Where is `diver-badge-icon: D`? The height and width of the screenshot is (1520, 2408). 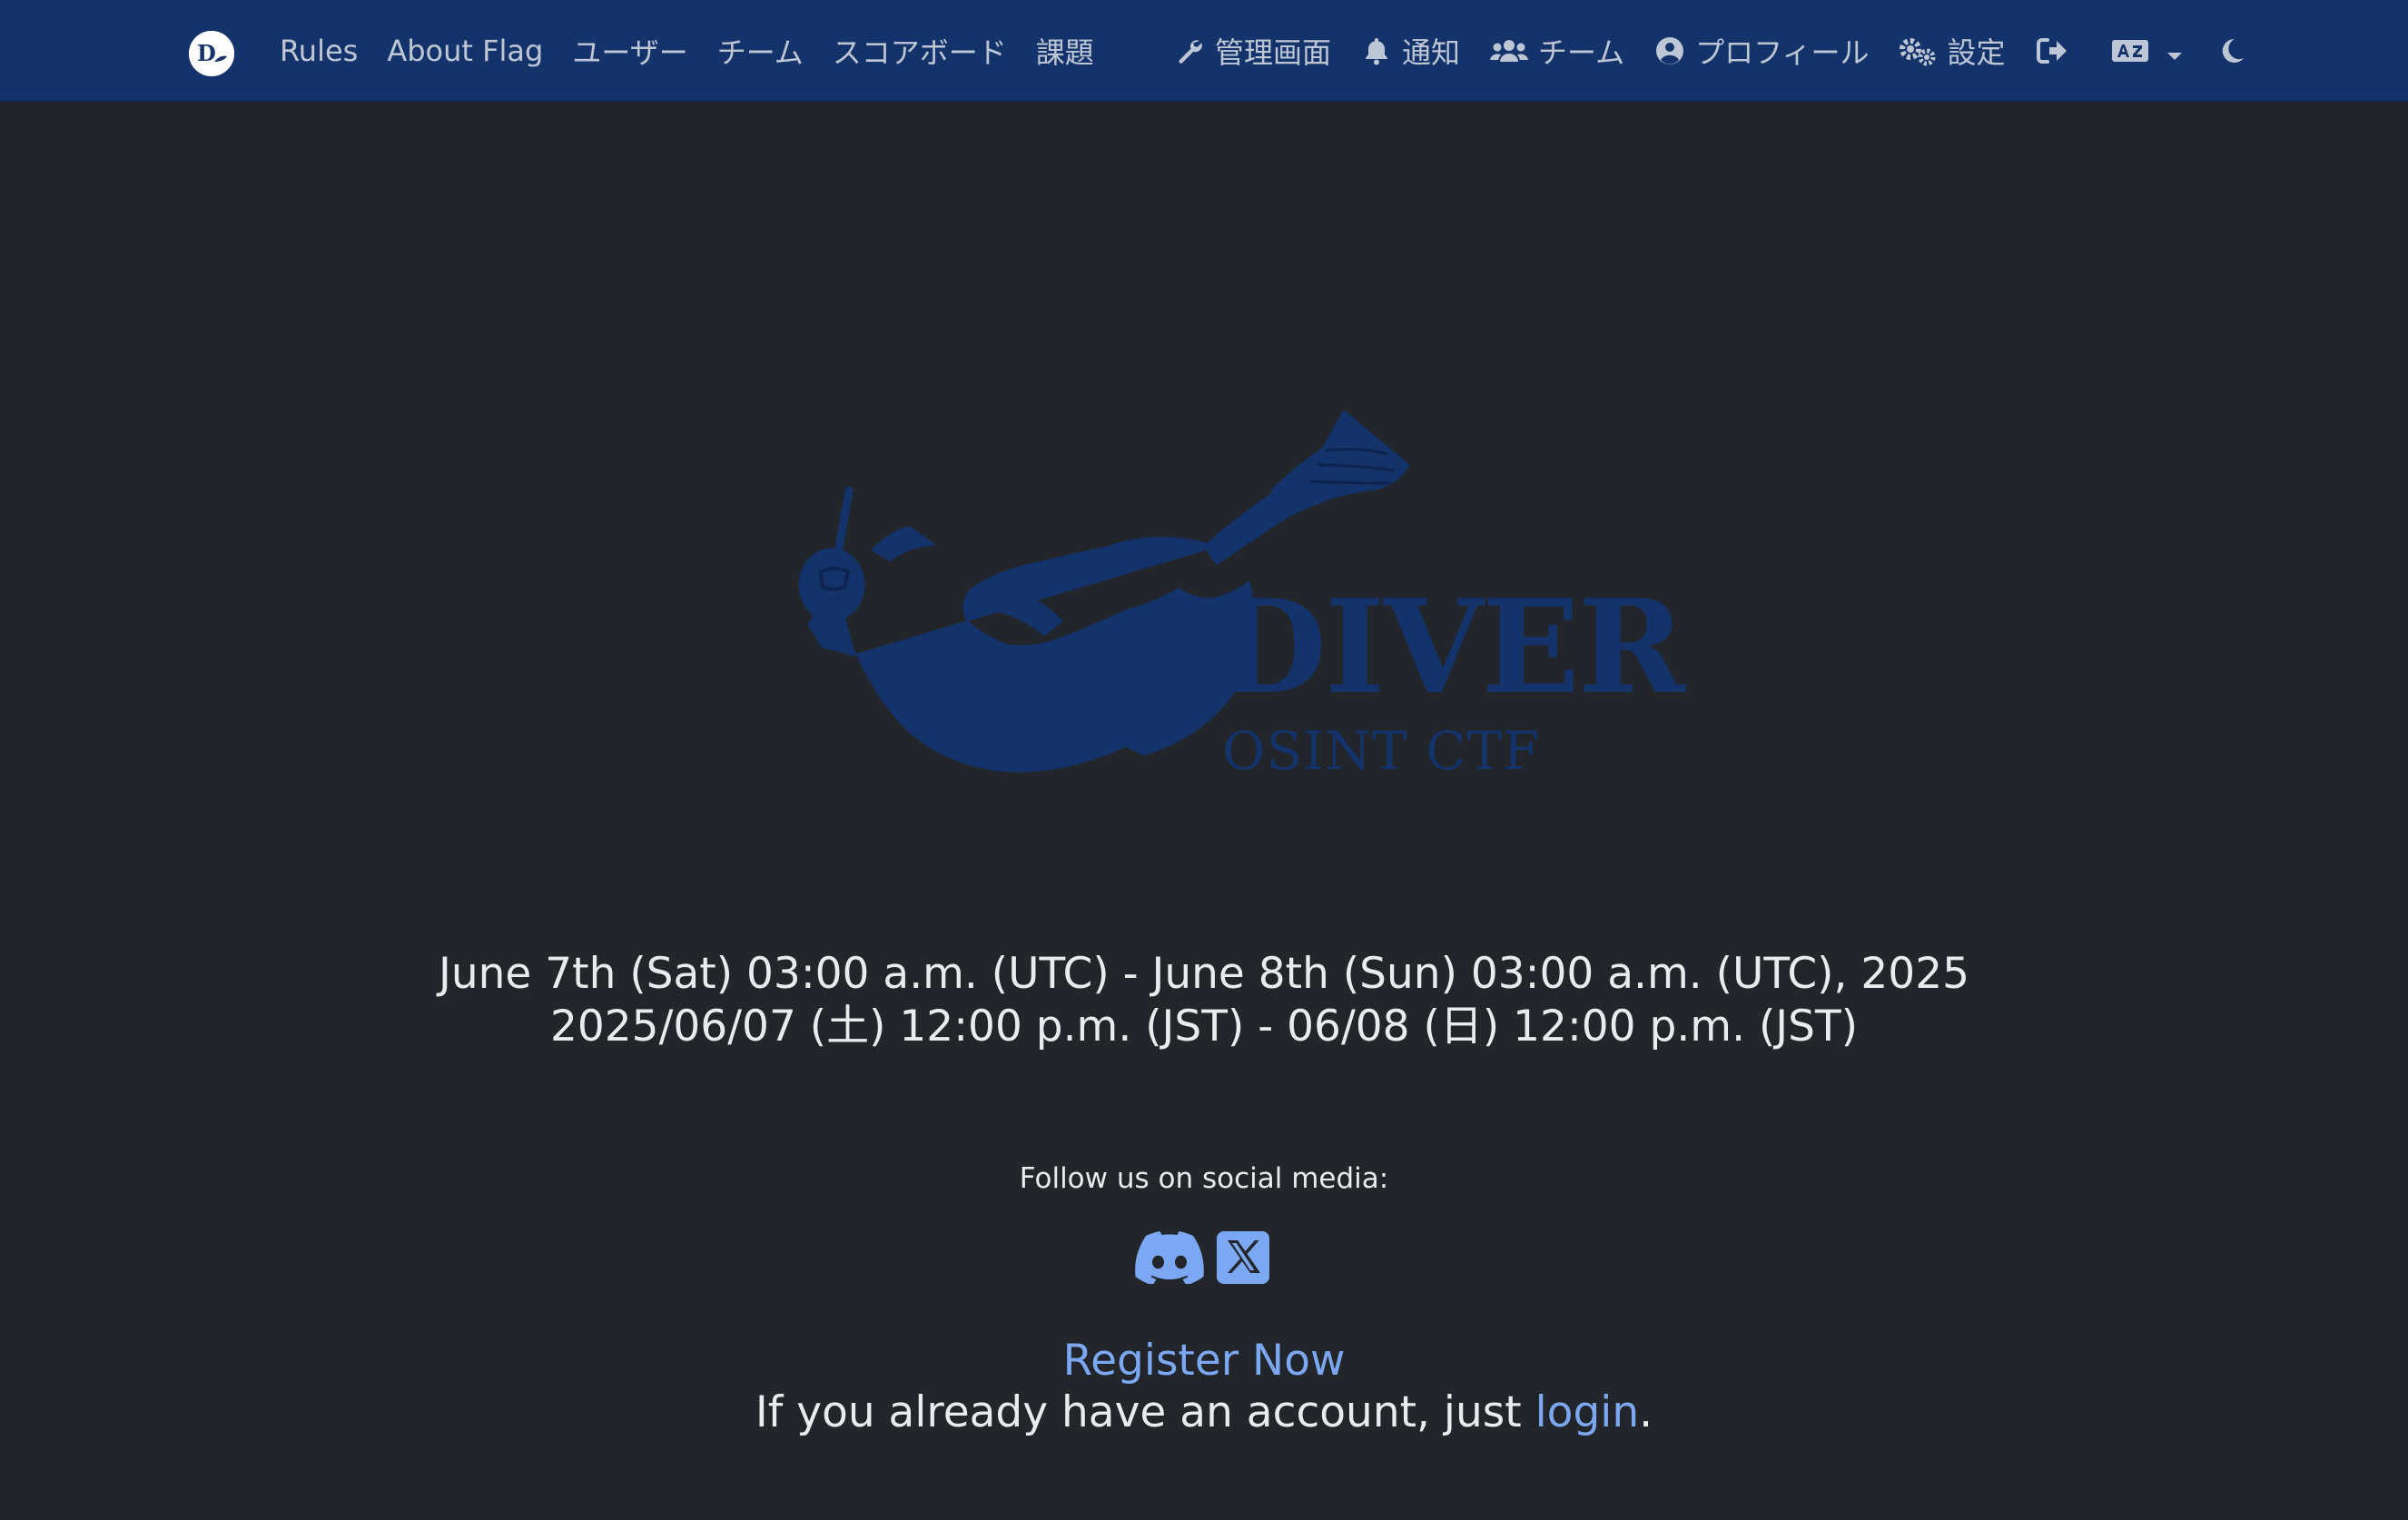 diver-badge-icon: D is located at coordinates (211, 53).